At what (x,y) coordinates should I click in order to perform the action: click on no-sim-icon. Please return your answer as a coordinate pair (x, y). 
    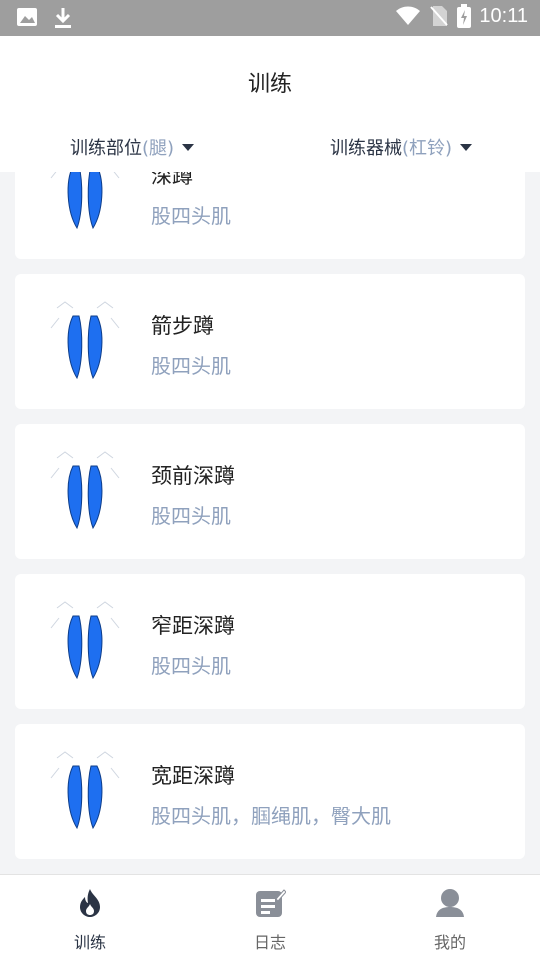
    Looking at the image, I should click on (439, 16).